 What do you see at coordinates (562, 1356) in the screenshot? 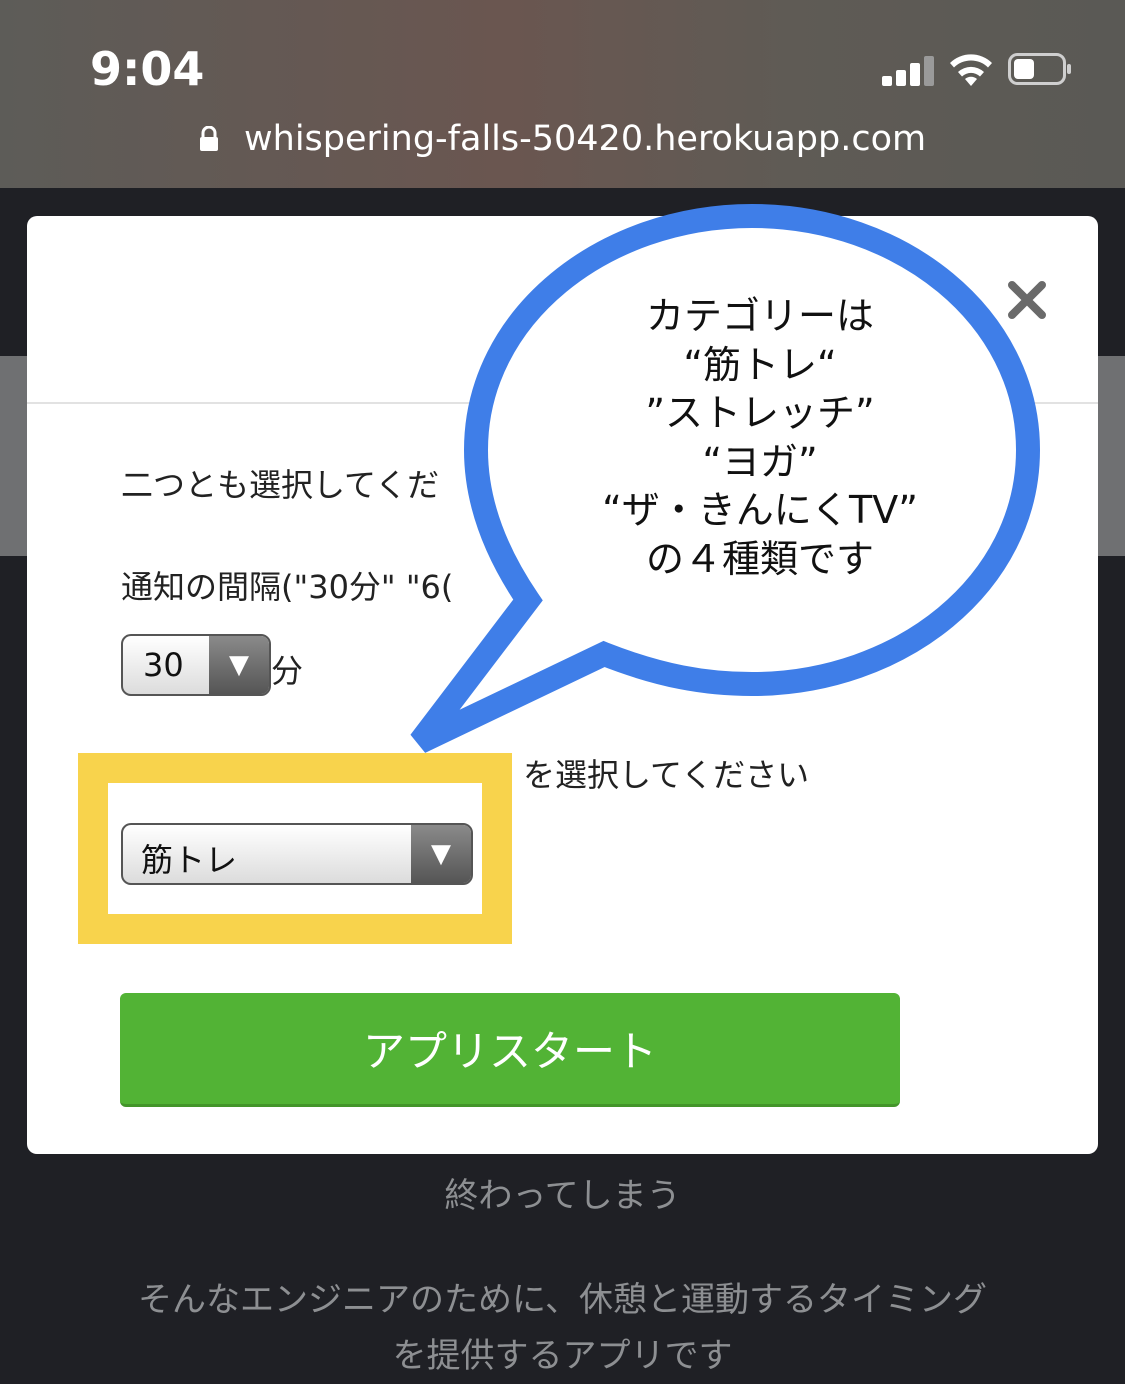
I see `background-description-line: を提供するアプリです` at bounding box center [562, 1356].